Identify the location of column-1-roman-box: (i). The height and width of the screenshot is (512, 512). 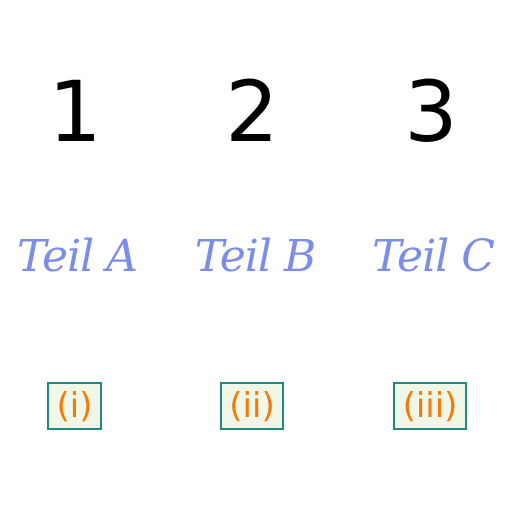
(74, 406).